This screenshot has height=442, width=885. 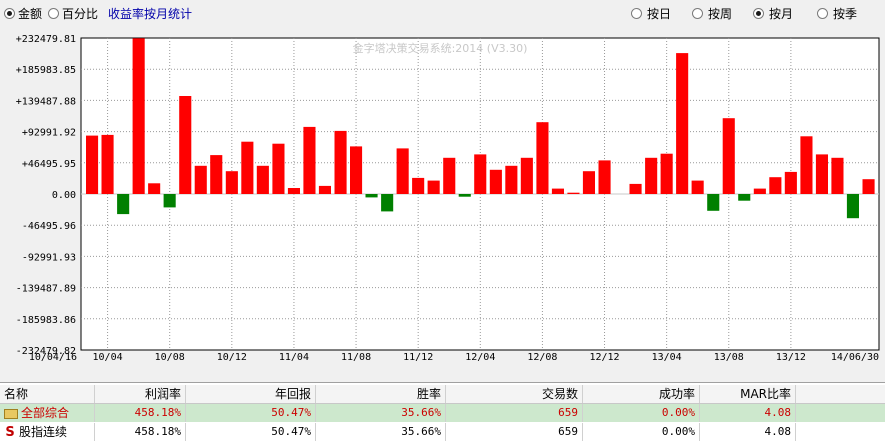 What do you see at coordinates (720, 13) in the screenshot?
I see `radio-week-label: 按周` at bounding box center [720, 13].